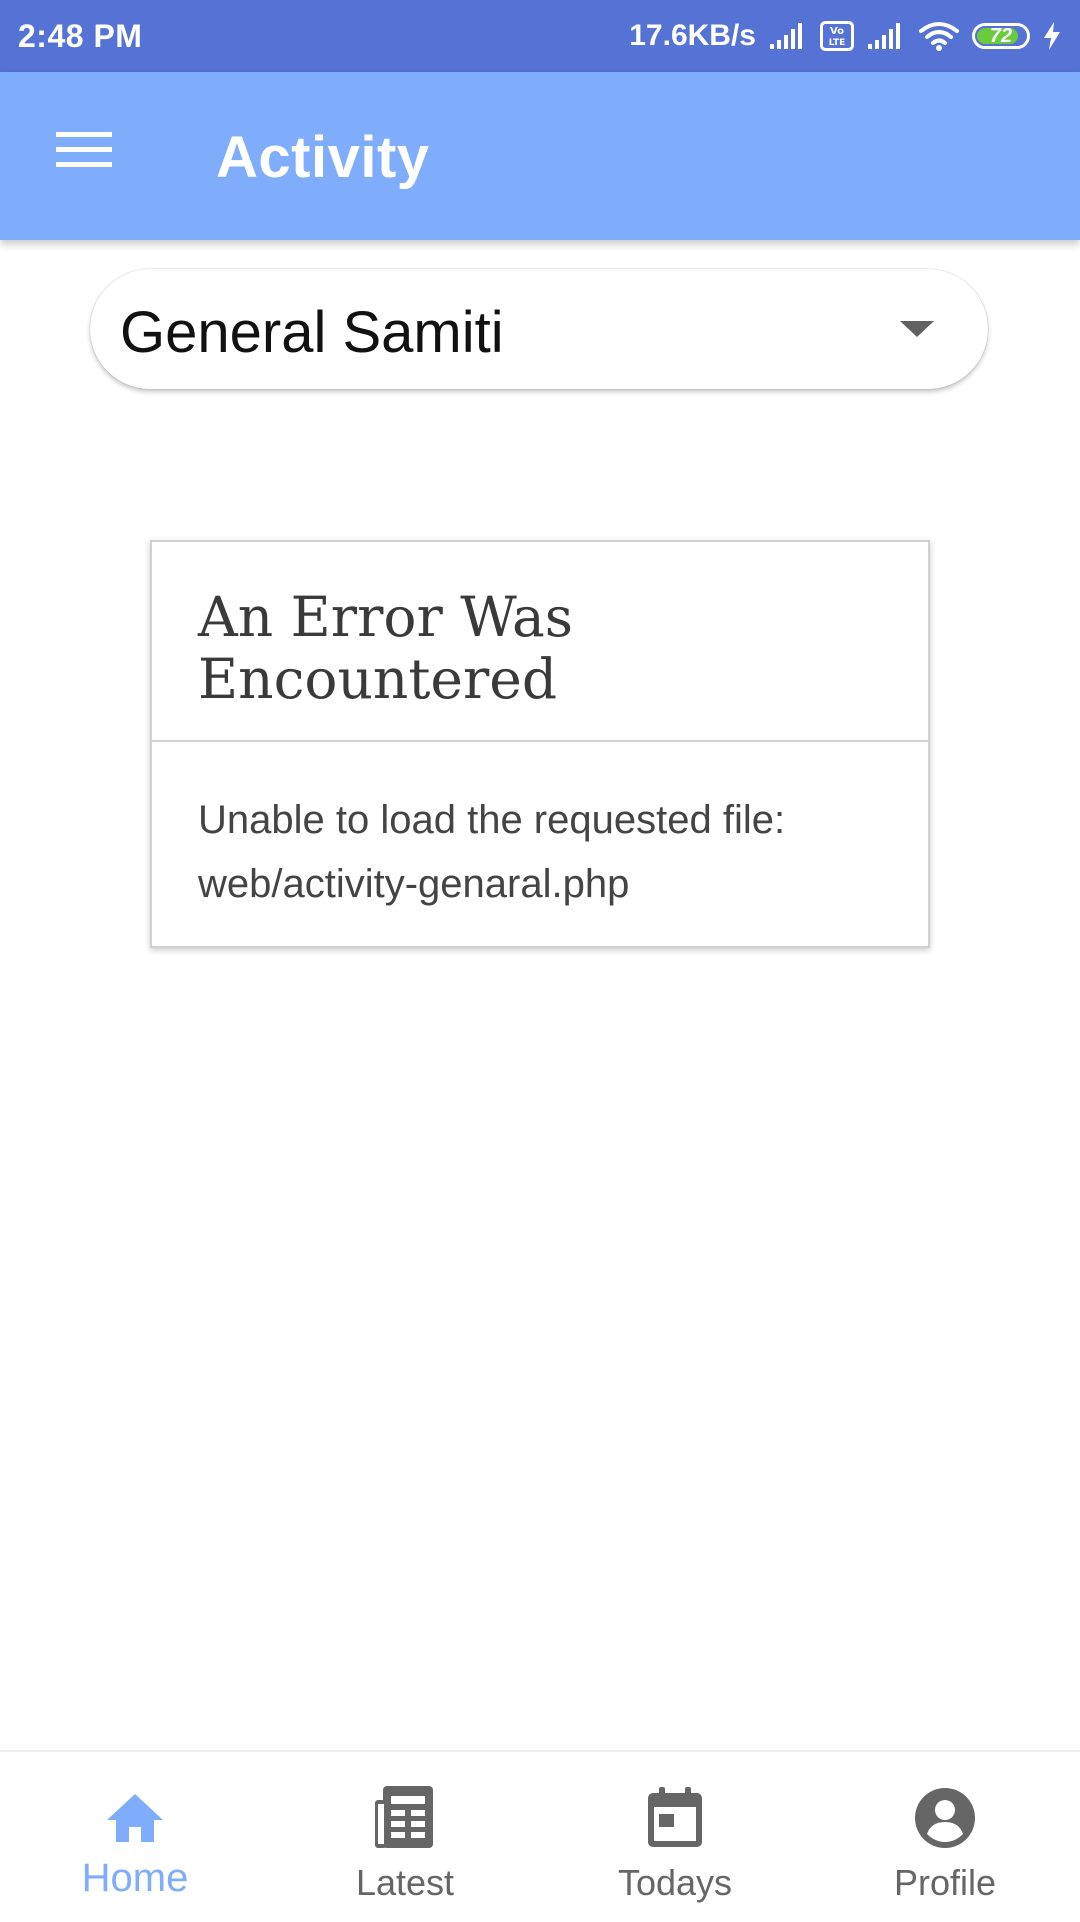  I want to click on calendar-icon, so click(675, 1818).